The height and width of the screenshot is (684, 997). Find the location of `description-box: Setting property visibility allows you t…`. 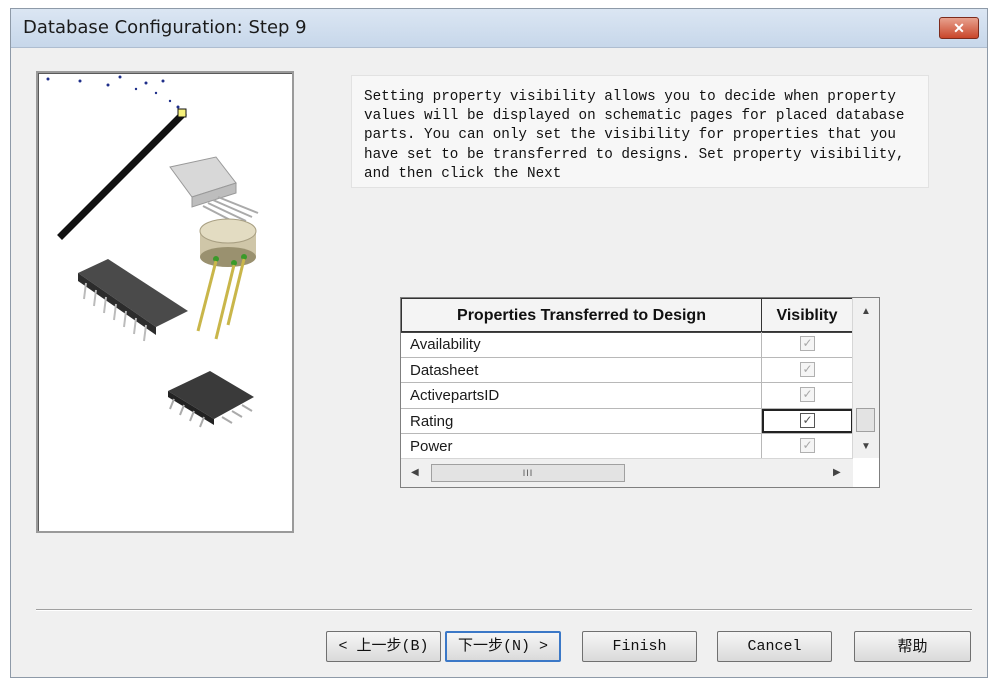

description-box: Setting property visibility allows you t… is located at coordinates (640, 131).